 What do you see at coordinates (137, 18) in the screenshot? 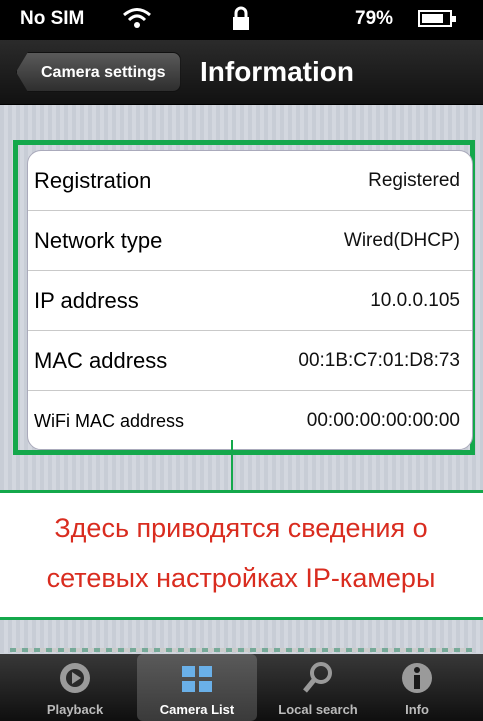
I see `wifi-icon` at bounding box center [137, 18].